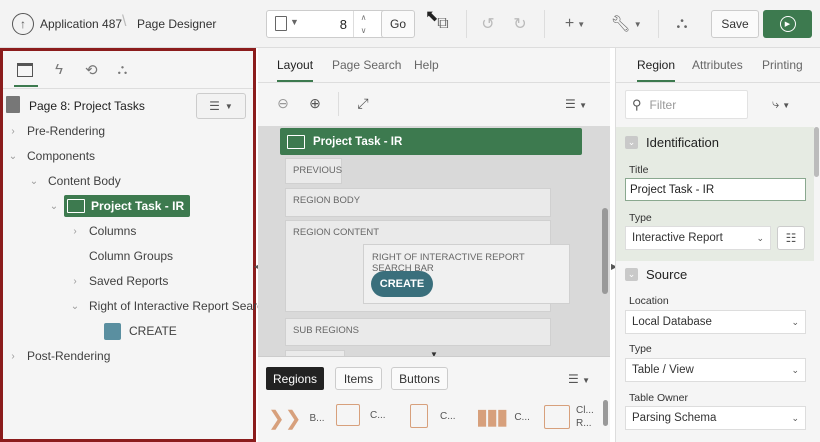  What do you see at coordinates (363, 24) in the screenshot?
I see `stepper: ∧ ∨` at bounding box center [363, 24].